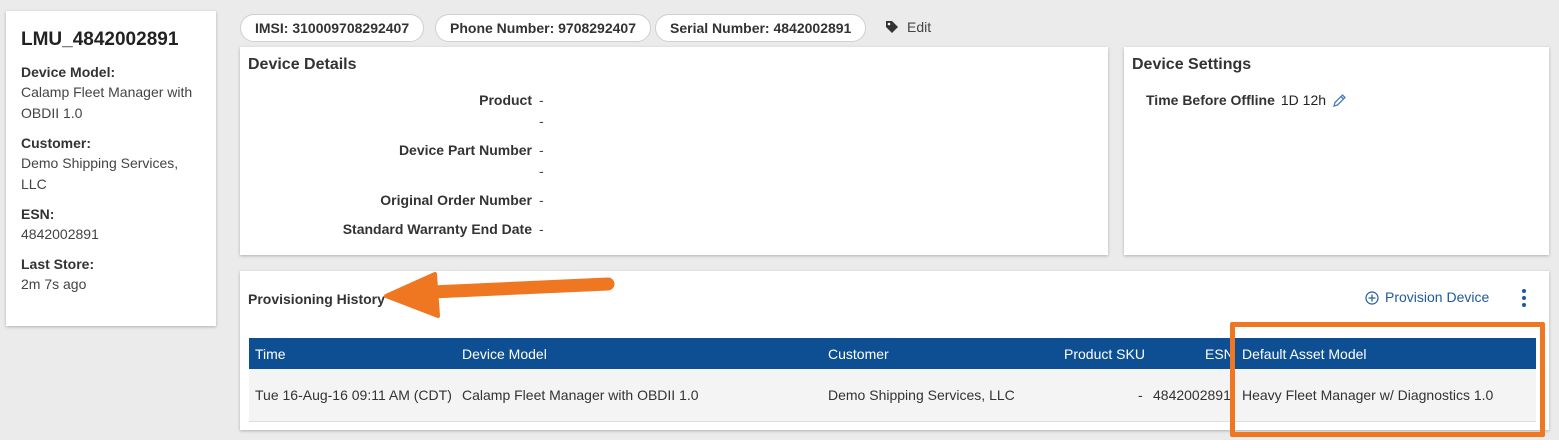 This screenshot has height=440, width=1559. What do you see at coordinates (504, 354) in the screenshot?
I see `column-header-device-model: Device Model` at bounding box center [504, 354].